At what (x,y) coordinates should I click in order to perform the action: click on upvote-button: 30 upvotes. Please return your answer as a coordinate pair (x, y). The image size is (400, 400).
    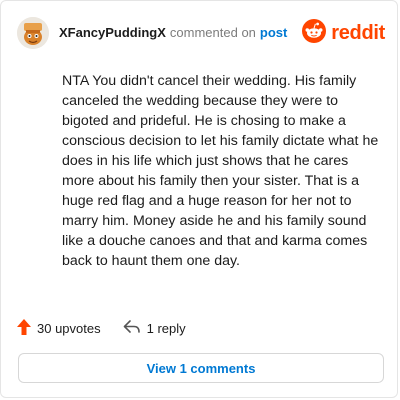
    Looking at the image, I should click on (59, 328).